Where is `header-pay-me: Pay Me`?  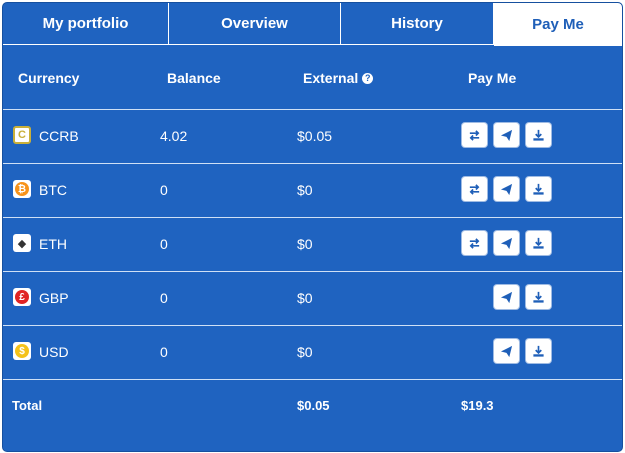
header-pay-me: Pay Me is located at coordinates (492, 78).